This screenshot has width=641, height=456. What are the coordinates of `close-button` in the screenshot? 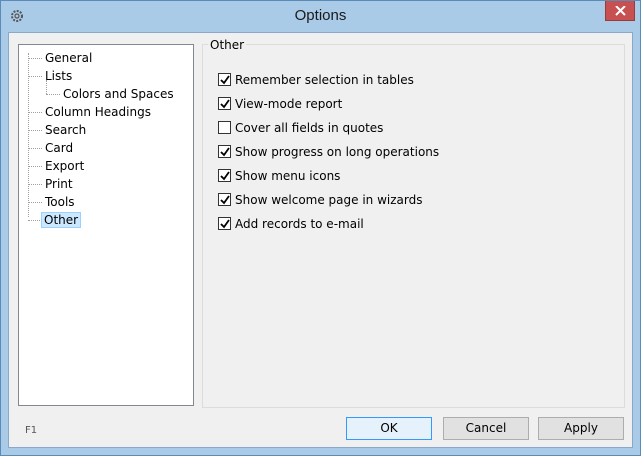 It's located at (620, 11).